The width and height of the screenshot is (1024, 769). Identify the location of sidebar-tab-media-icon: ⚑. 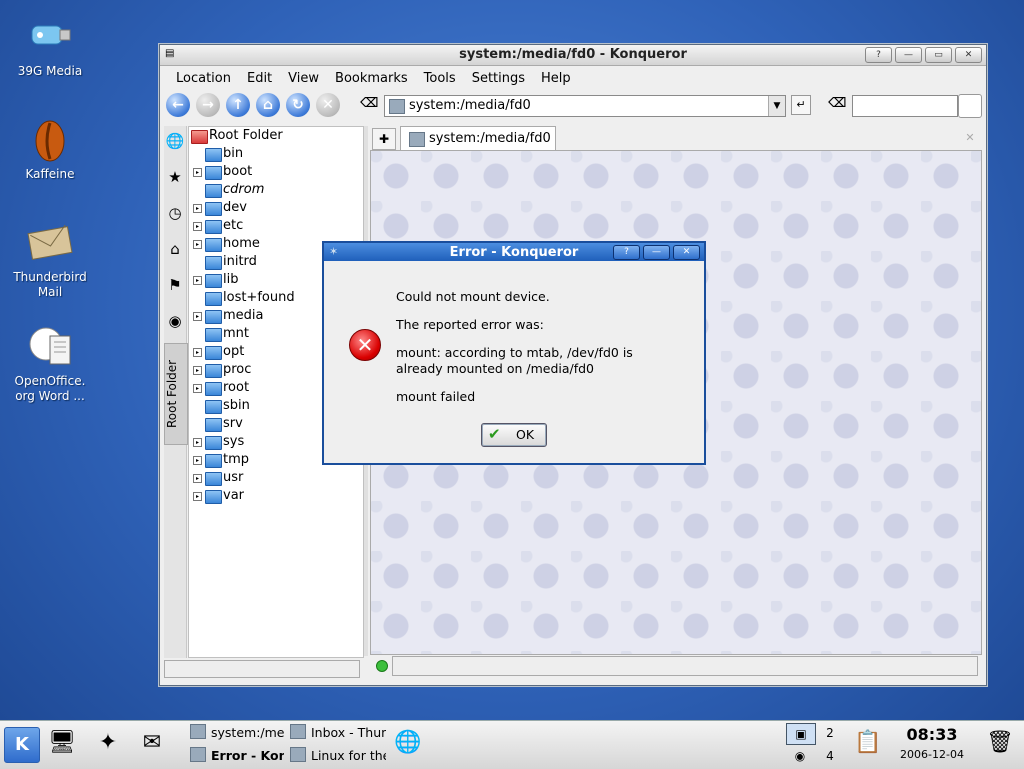
(175, 285).